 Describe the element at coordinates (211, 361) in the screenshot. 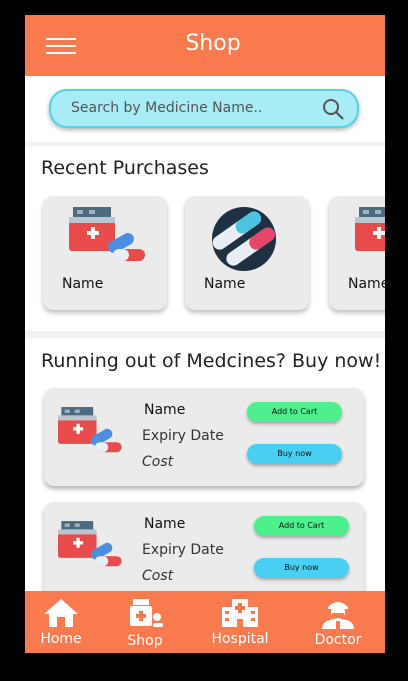

I see `running-out-title: Running out of Medcines? Buy now!` at that location.